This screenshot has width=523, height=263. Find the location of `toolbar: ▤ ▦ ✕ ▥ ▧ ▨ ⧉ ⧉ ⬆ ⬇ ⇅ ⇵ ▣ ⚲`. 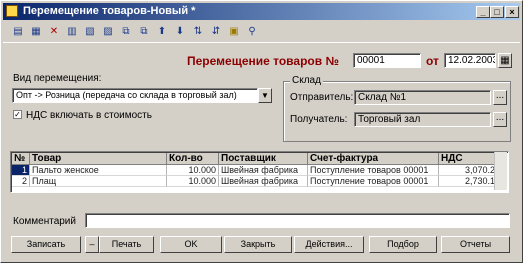

toolbar: ▤ ▦ ✕ ▥ ▧ ▨ ⧉ ⧉ ⬆ ⬇ ⇅ ⇵ ▣ ⚲ is located at coordinates (261, 32).